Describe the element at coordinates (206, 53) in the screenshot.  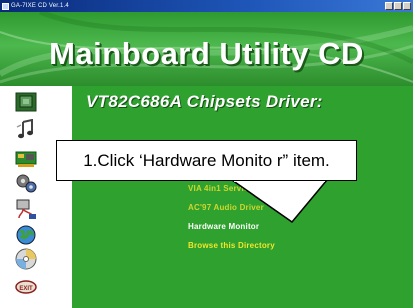
I see `app-title: Mainboard Utility CD` at that location.